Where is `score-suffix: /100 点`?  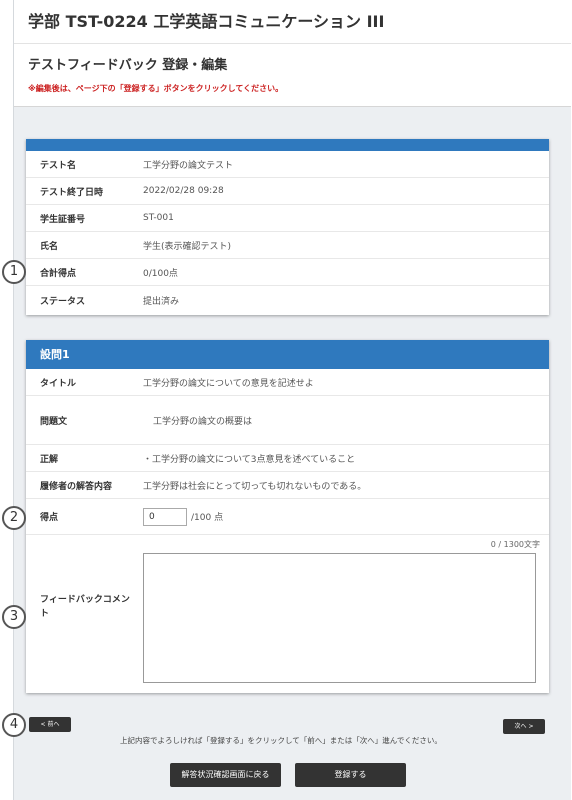 score-suffix: /100 点 is located at coordinates (207, 518).